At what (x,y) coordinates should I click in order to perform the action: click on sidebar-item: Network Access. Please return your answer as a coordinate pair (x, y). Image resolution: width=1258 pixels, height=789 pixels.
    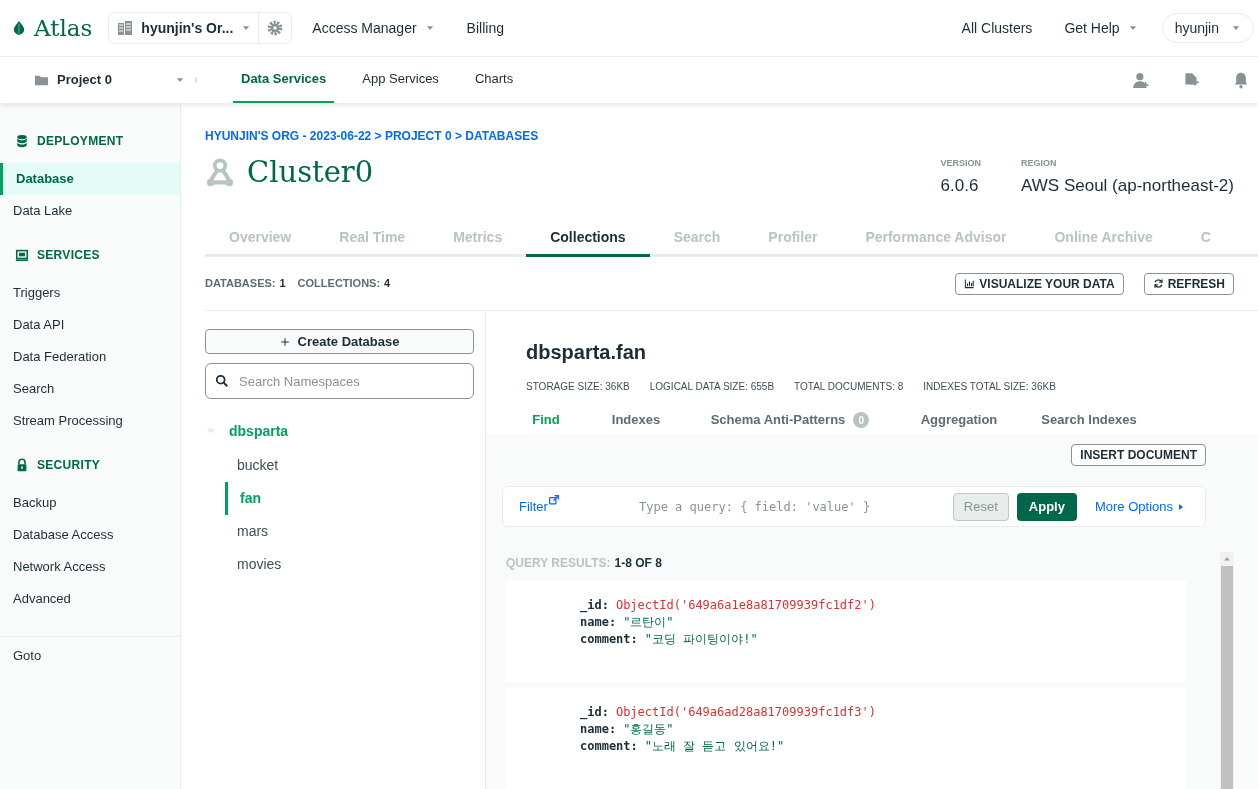
    Looking at the image, I should click on (90, 567).